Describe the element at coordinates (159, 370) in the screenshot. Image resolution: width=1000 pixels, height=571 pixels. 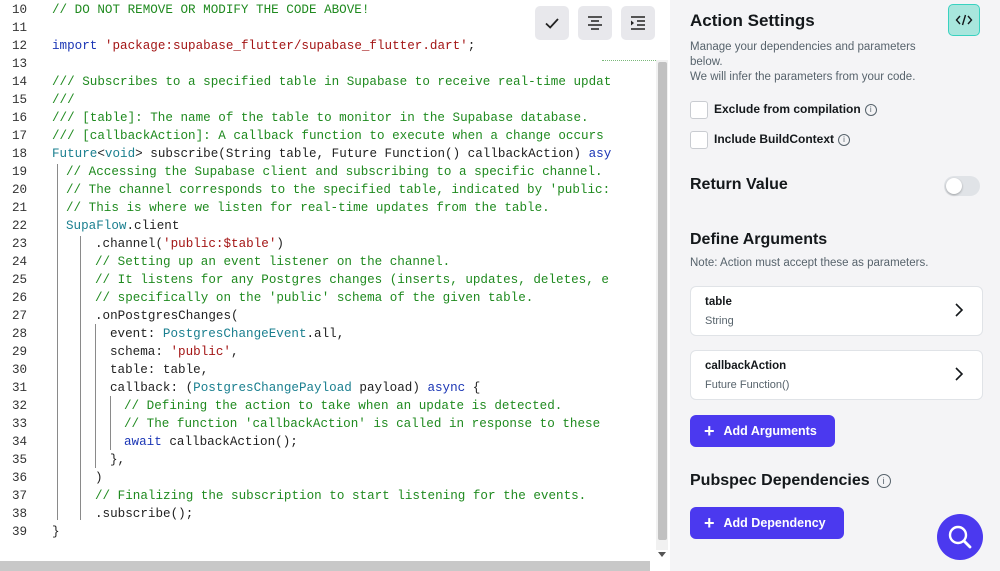
I see `code-line: table: table,` at that location.